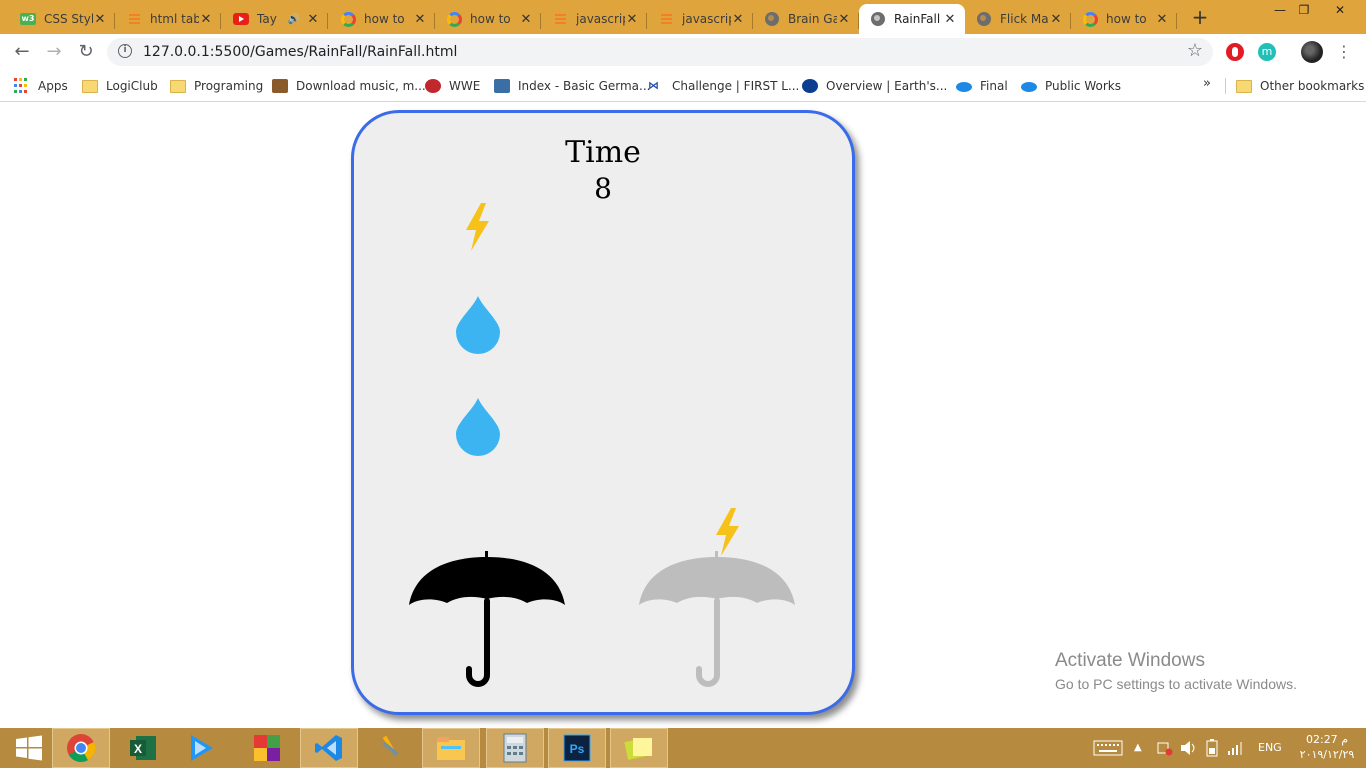 This screenshot has height=768, width=1366. What do you see at coordinates (717, 619) in the screenshot?
I see `umbrella-right-player` at bounding box center [717, 619].